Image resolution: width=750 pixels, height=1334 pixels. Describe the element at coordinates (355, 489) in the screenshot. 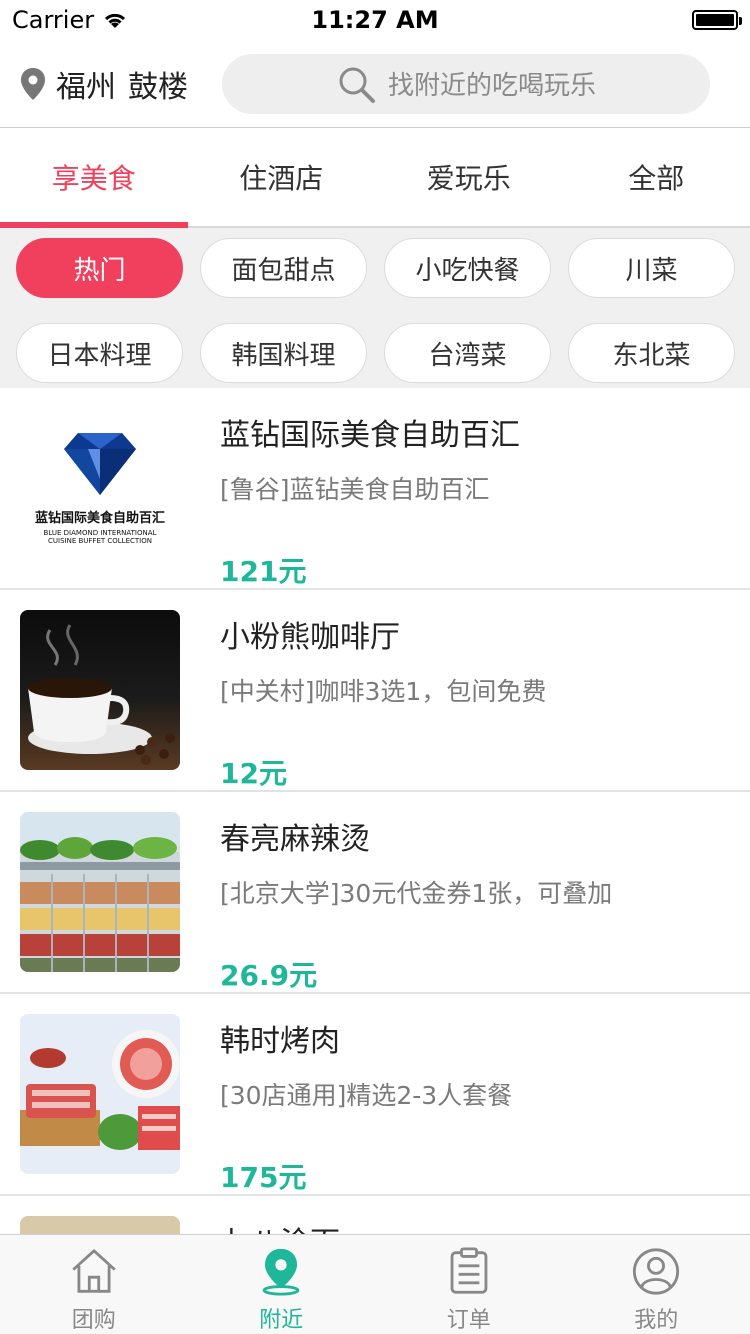

I see `deal-description: [鲁谷]蓝钻美食自助百汇` at that location.